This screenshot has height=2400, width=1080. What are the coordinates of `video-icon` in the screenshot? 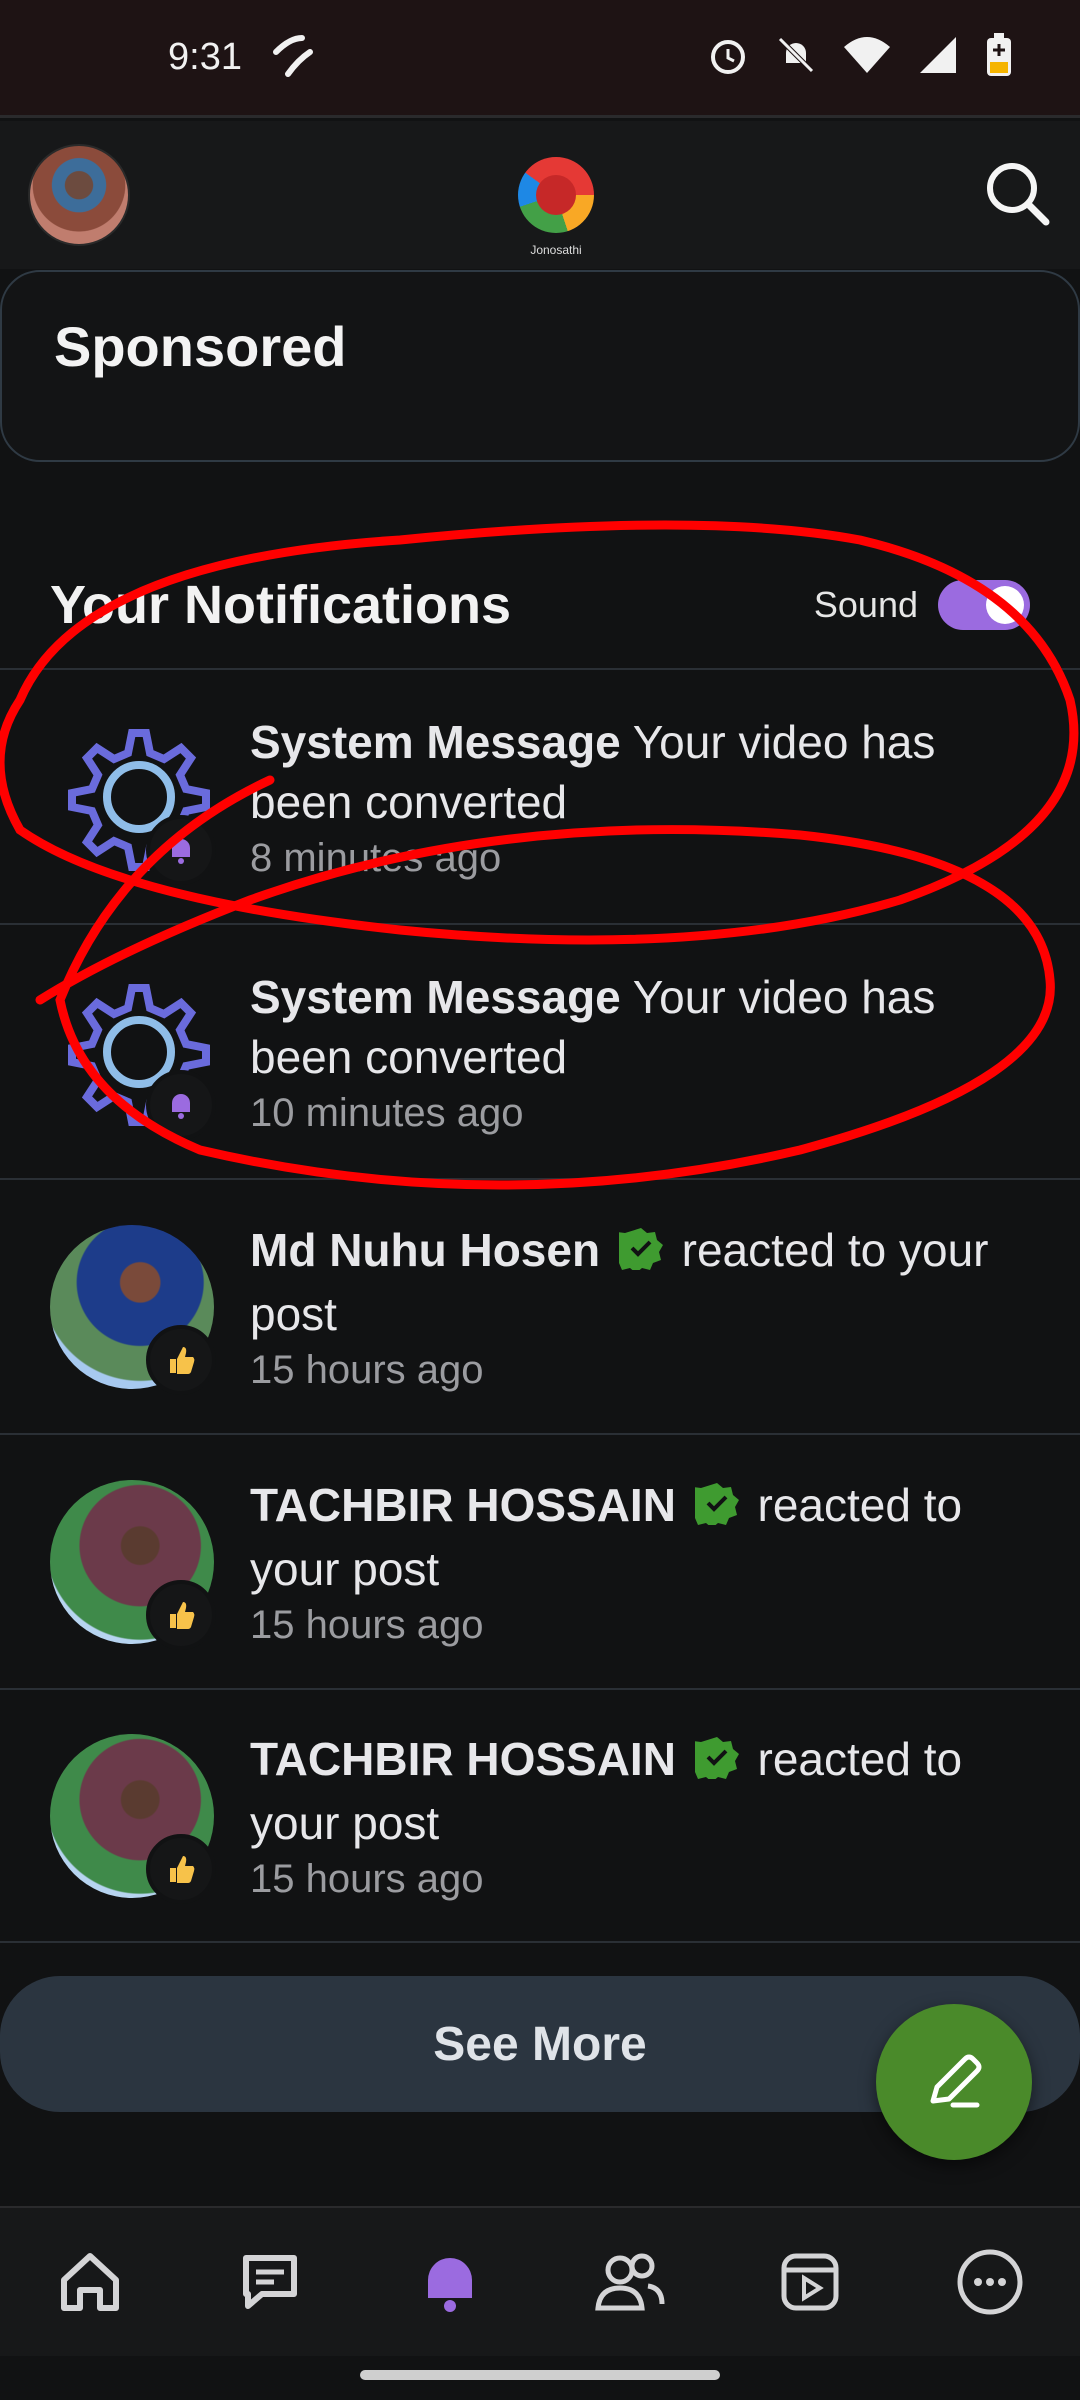 It's located at (810, 2282).